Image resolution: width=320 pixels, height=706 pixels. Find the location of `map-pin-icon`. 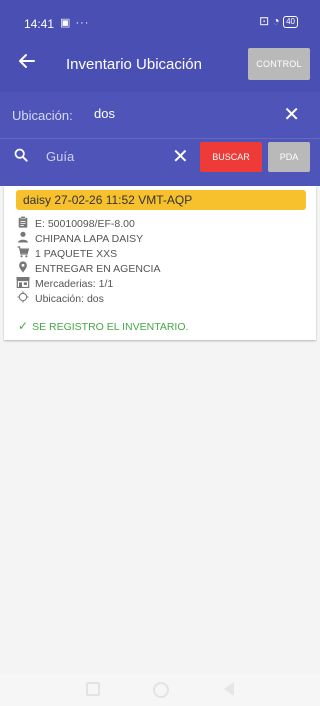

map-pin-icon is located at coordinates (23, 267).